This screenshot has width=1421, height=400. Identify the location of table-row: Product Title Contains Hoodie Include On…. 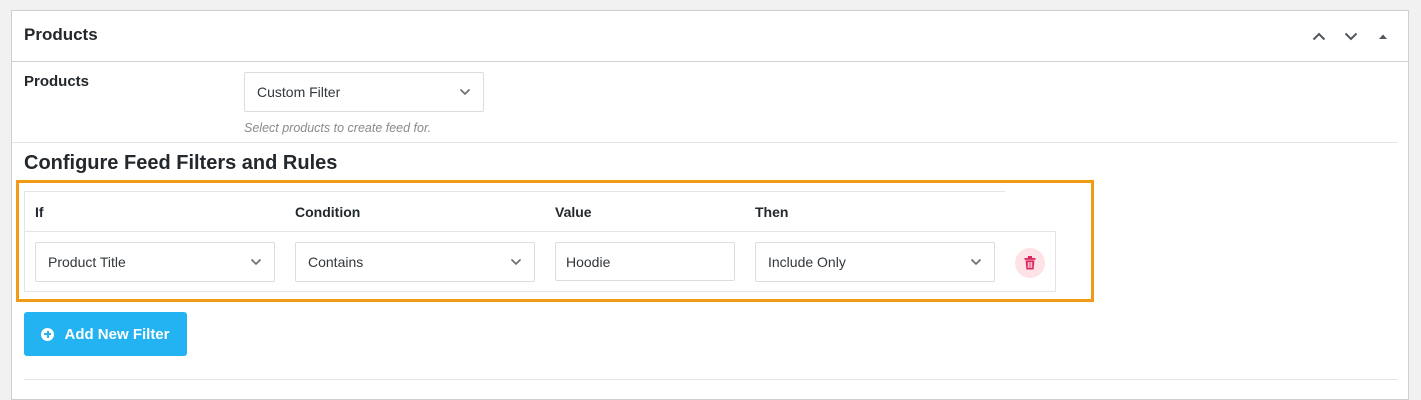
(540, 261).